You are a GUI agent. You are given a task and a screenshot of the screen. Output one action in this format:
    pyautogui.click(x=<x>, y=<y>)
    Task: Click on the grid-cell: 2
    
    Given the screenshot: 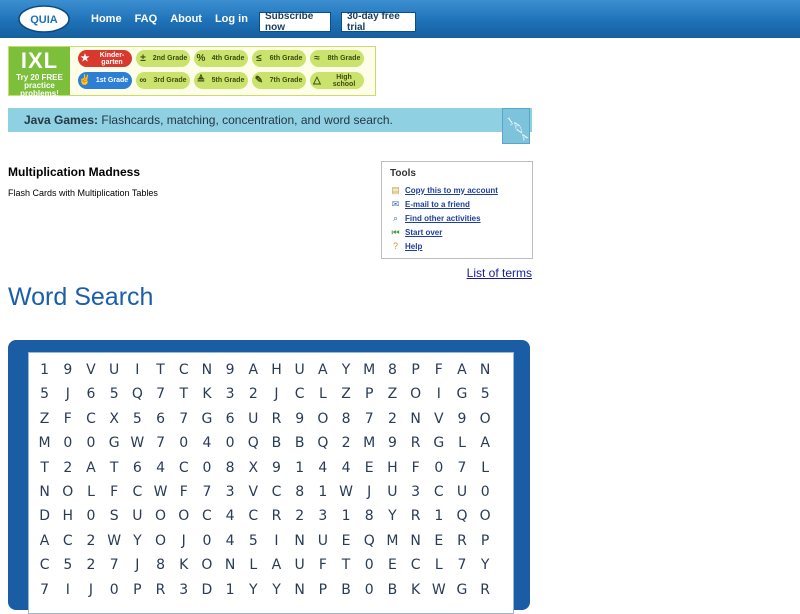 What is the action you would take?
    pyautogui.click(x=299, y=516)
    